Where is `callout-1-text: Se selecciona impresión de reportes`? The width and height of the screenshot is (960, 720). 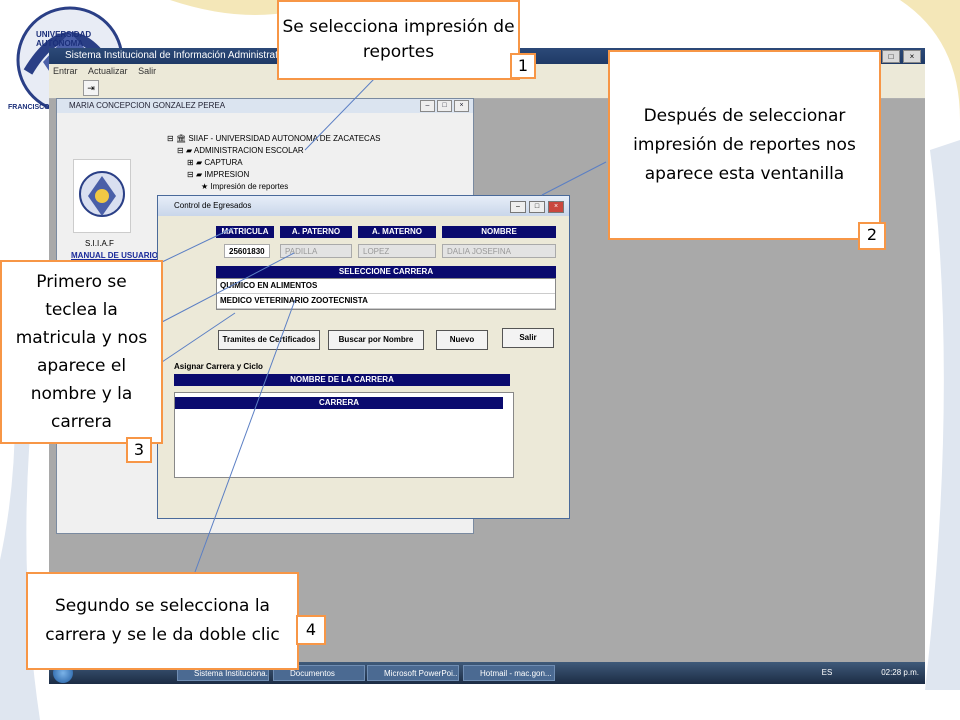
callout-1-text: Se selecciona impresión de reportes is located at coordinates (398, 39).